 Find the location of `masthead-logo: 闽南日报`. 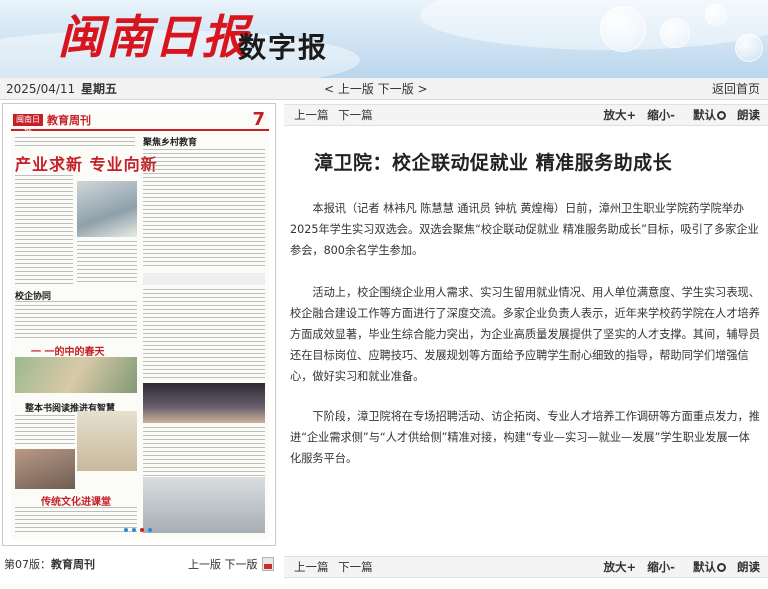

masthead-logo: 闽南日报 is located at coordinates (154, 37).